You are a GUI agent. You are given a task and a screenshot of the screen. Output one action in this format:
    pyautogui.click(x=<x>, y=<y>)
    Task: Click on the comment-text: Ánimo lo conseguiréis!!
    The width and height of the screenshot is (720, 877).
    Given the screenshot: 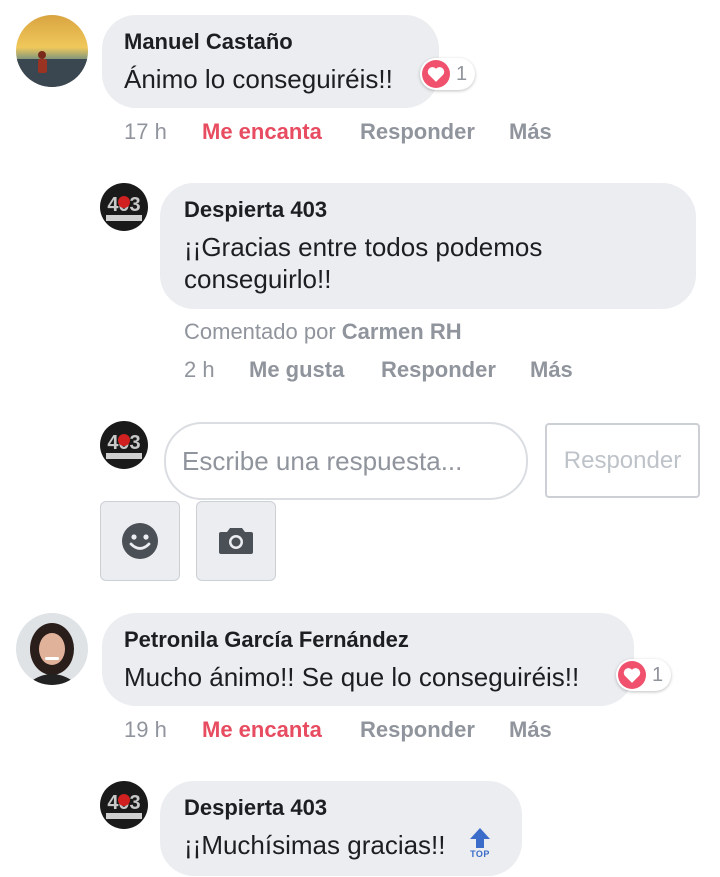 What is the action you would take?
    pyautogui.click(x=258, y=79)
    